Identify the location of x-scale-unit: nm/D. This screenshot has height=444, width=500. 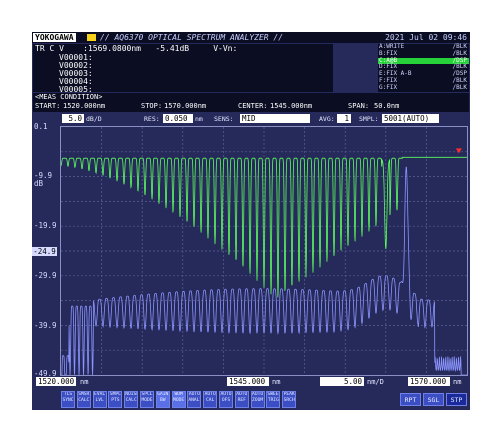
(375, 382).